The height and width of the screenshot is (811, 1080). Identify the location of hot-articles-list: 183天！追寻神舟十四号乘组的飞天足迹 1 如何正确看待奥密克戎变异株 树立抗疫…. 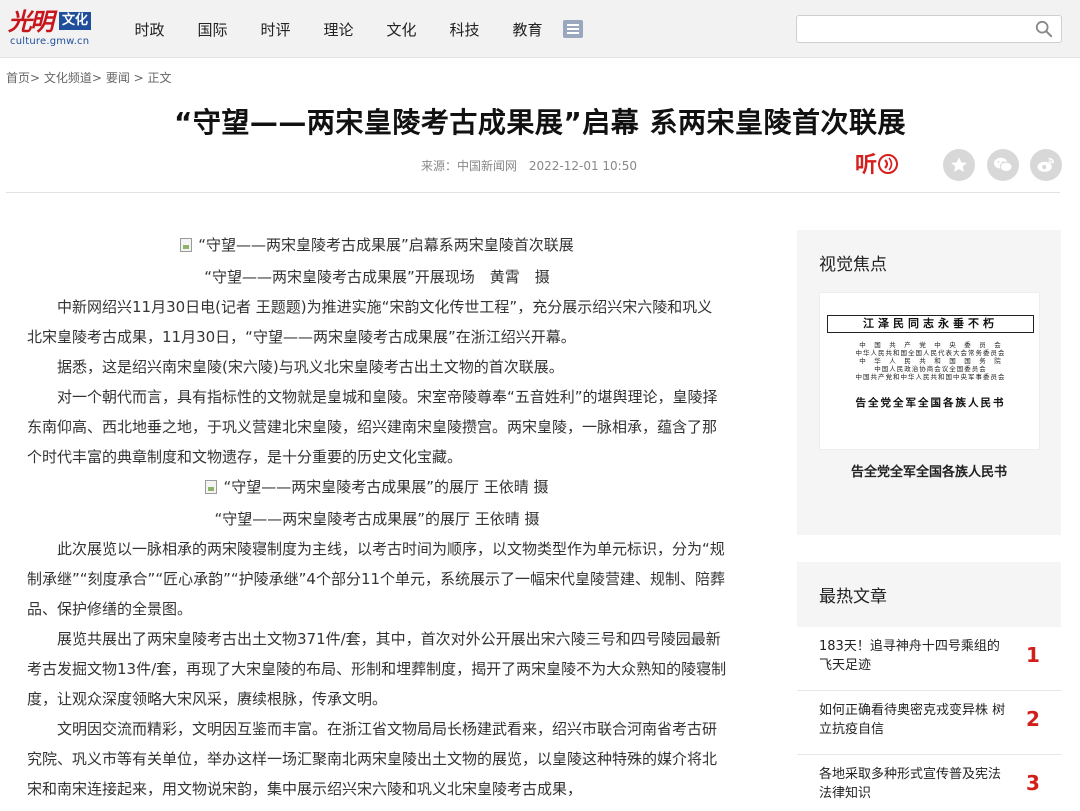
(929, 719).